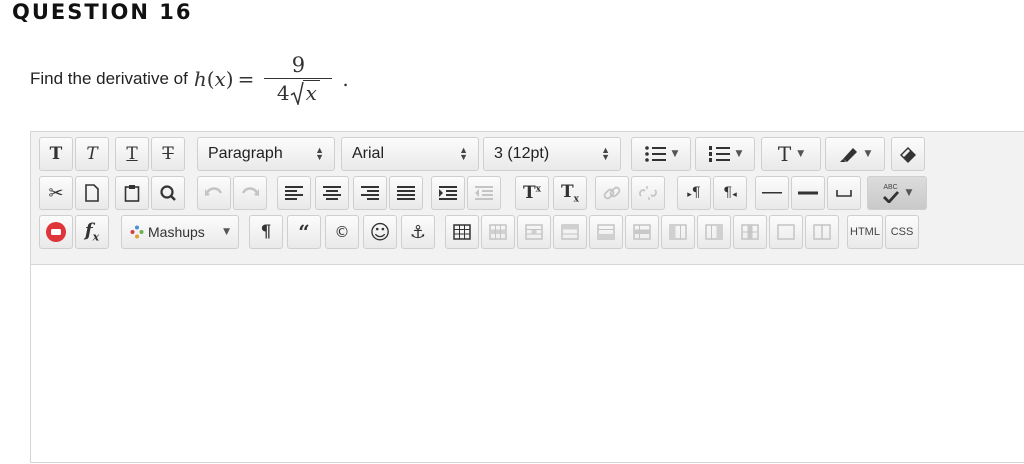 The height and width of the screenshot is (464, 1024). Describe the element at coordinates (484, 193) in the screenshot. I see `outdent-button` at that location.